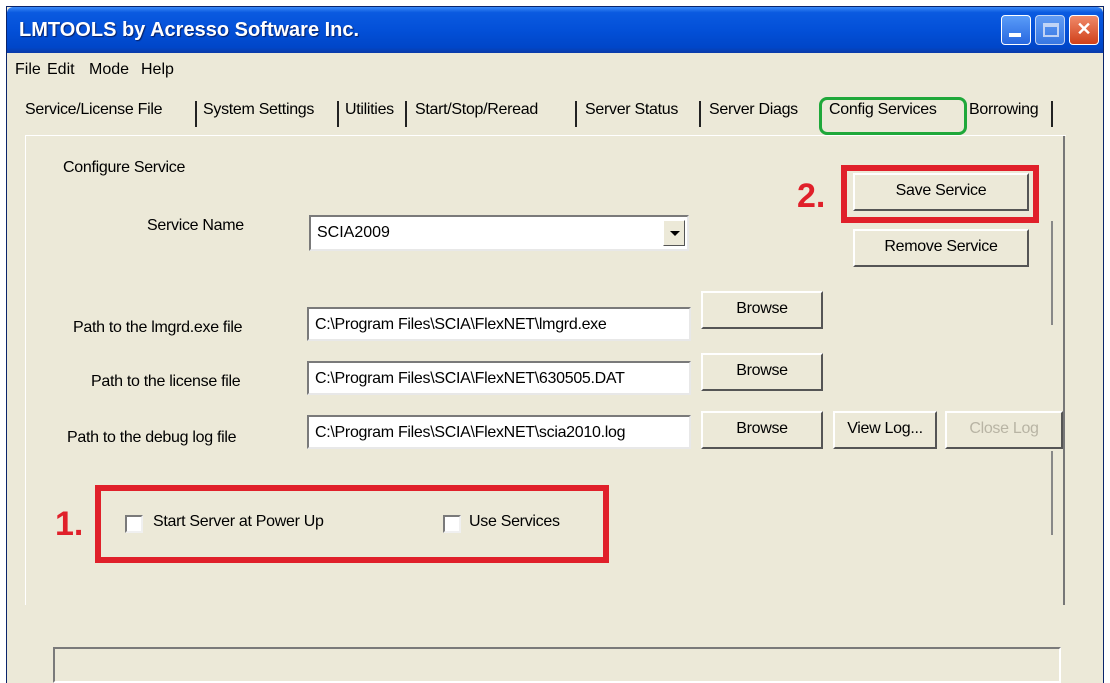 This screenshot has height=683, width=1110. Describe the element at coordinates (124, 167) in the screenshot. I see `configure-service-label: Configure Service` at that location.